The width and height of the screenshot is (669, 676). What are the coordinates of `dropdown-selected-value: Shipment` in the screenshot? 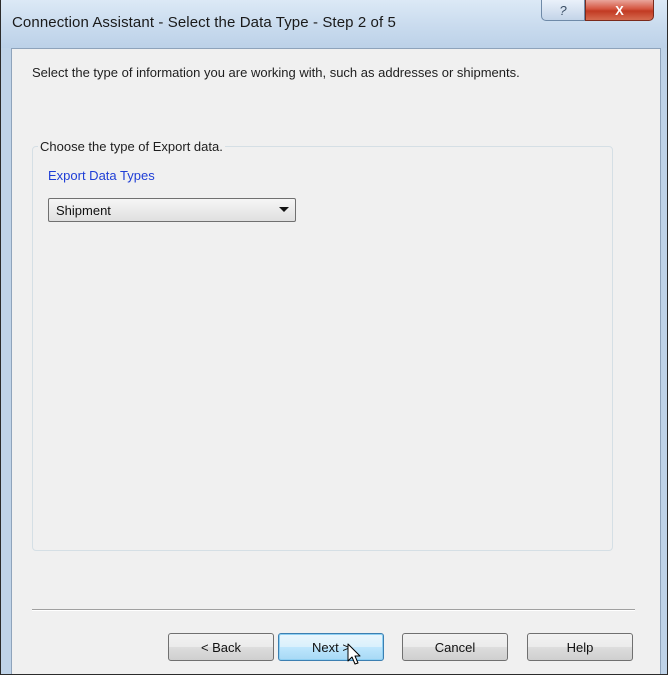 It's located at (83, 210).